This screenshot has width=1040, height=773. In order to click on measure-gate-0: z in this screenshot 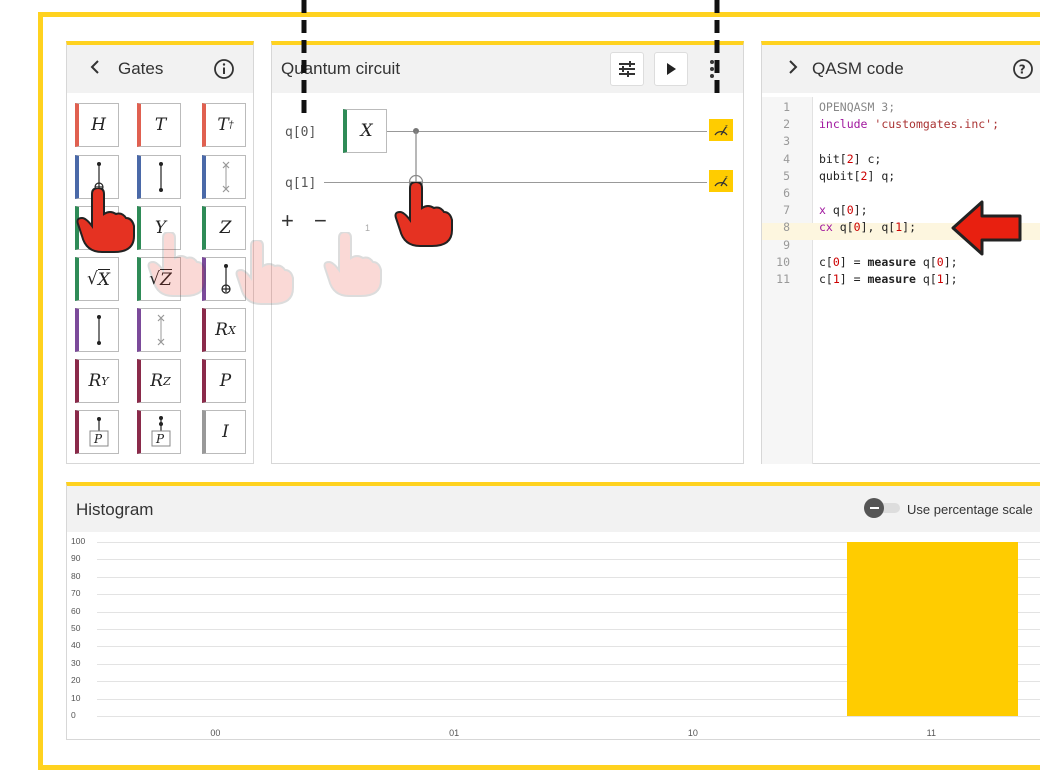, I will do `click(721, 130)`.